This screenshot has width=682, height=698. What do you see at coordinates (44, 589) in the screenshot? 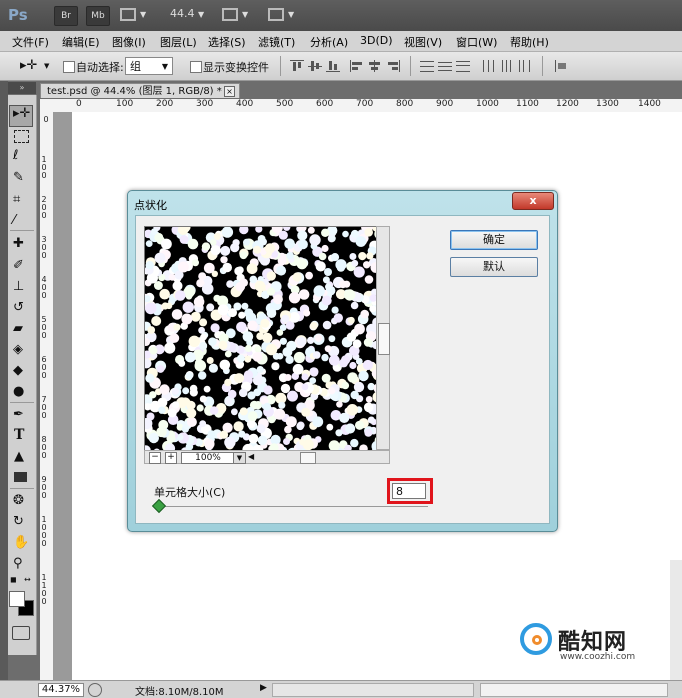
I see `ruler-label: 1 1 0 0` at bounding box center [44, 589].